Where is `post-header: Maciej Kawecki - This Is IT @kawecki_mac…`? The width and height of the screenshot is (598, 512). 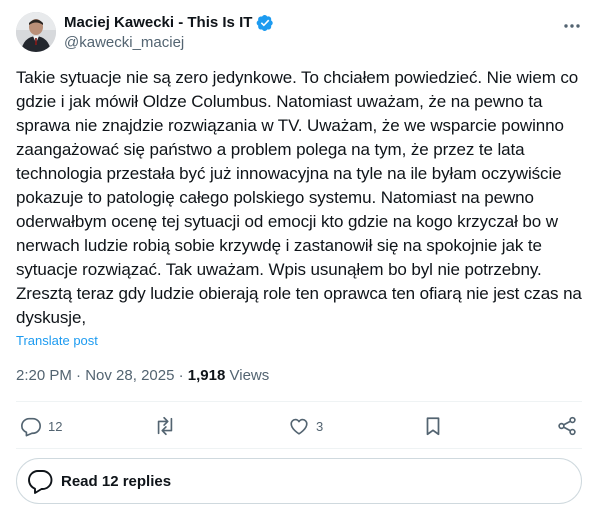 post-header: Maciej Kawecki - This Is IT @kawecki_mac… is located at coordinates (299, 33).